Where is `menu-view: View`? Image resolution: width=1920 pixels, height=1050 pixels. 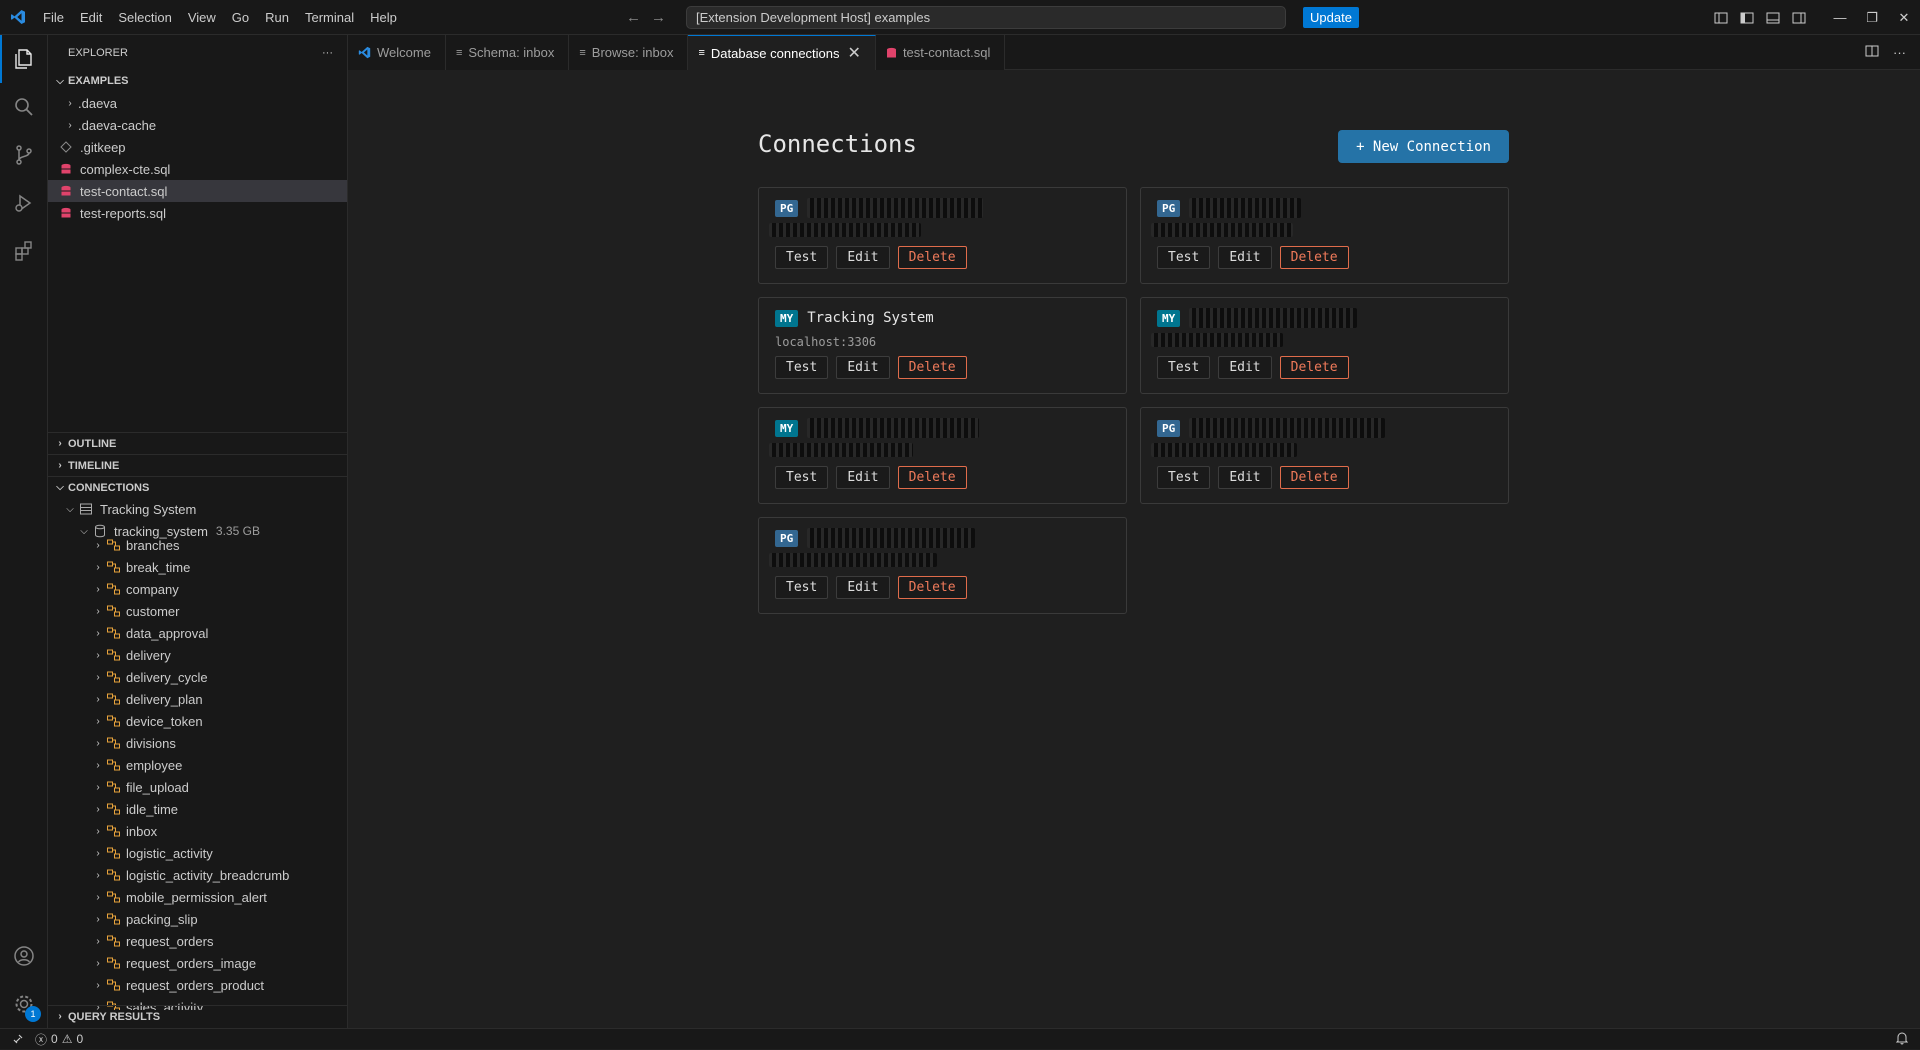
menu-view: View is located at coordinates (202, 17).